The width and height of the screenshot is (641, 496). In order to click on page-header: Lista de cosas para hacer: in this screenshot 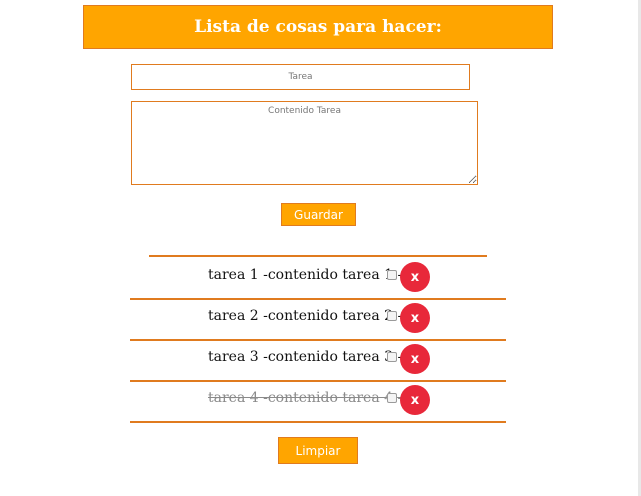, I will do `click(318, 27)`.